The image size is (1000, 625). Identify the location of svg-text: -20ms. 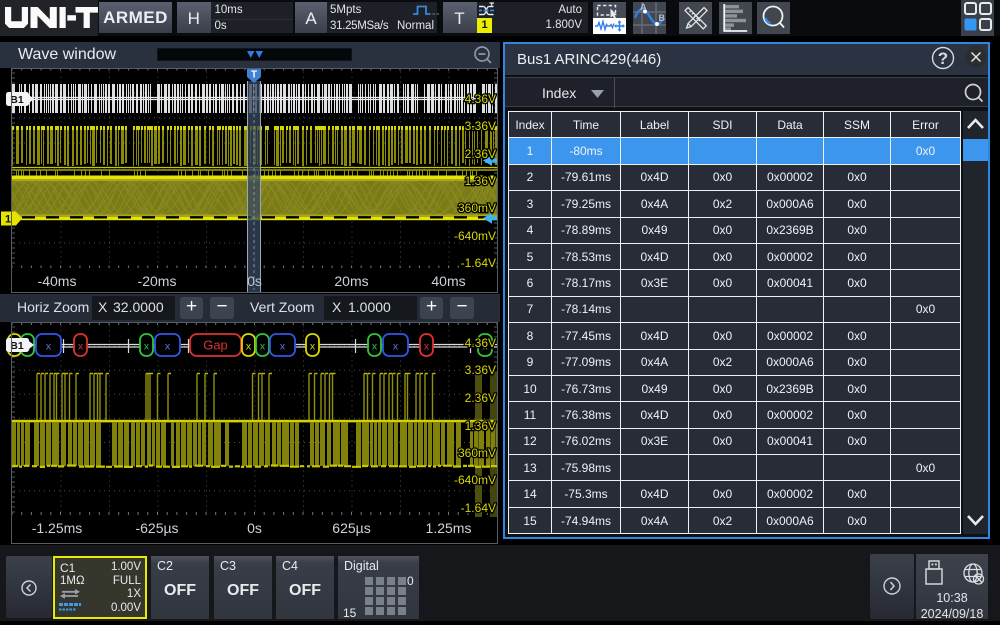
(157, 281).